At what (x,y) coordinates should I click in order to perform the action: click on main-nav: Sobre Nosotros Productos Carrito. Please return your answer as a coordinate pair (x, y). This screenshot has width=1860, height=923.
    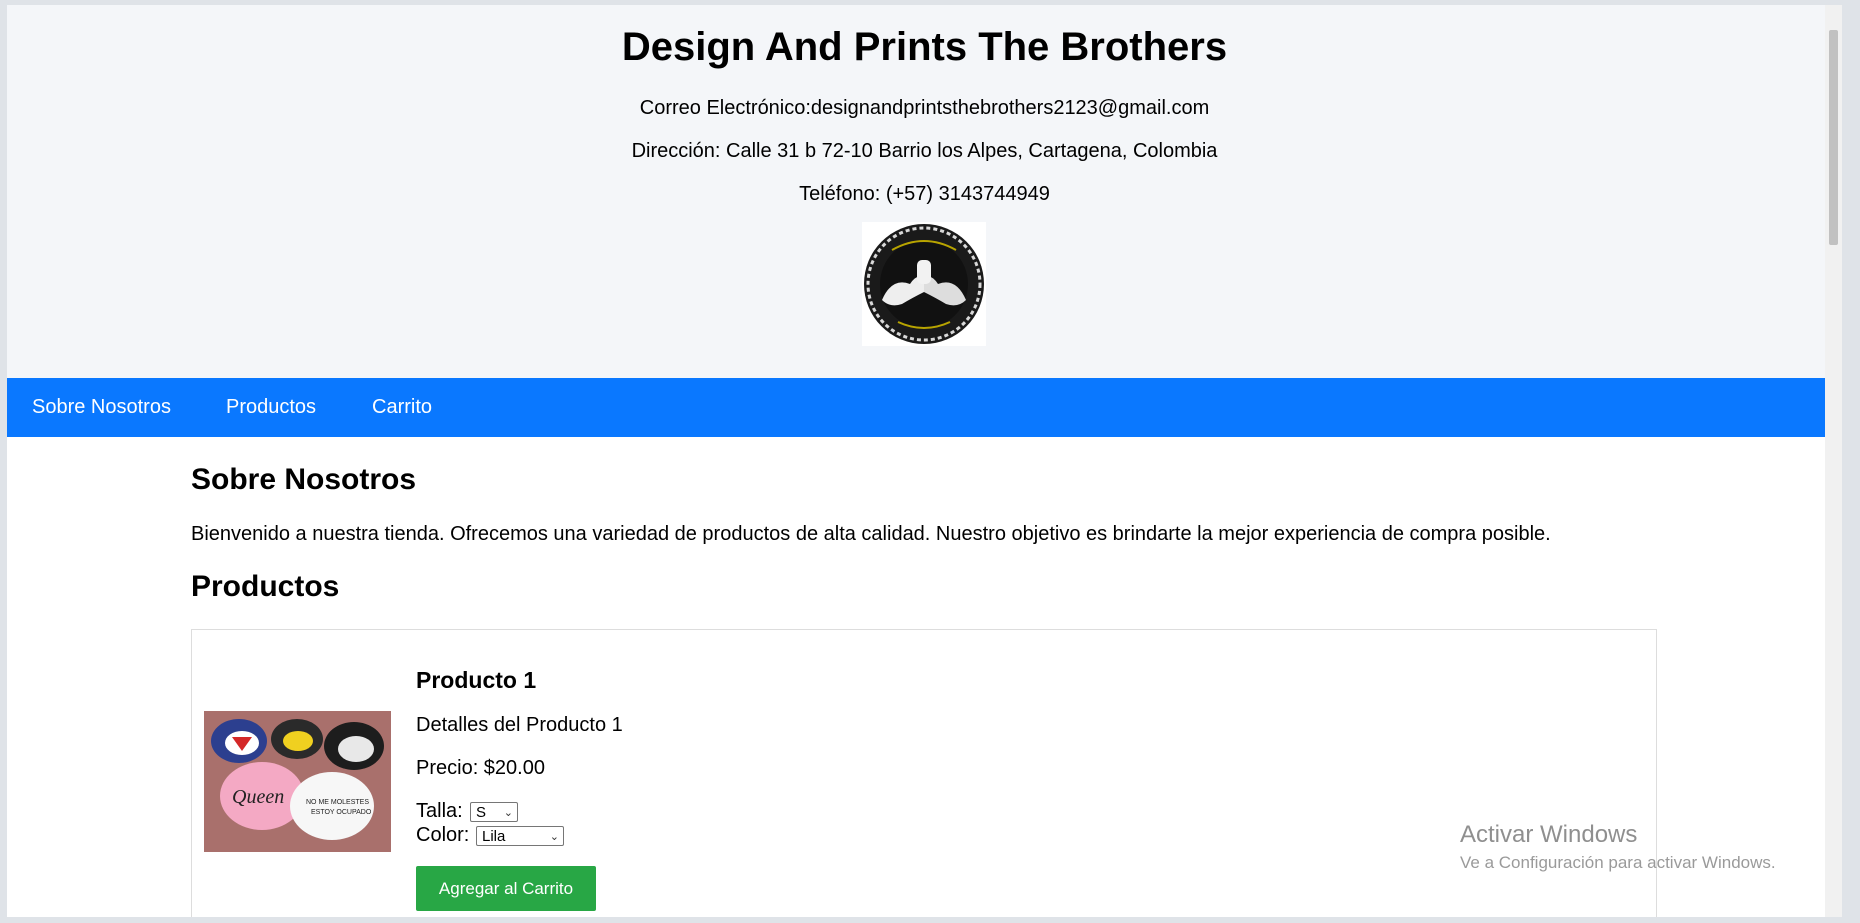
    Looking at the image, I should click on (924, 407).